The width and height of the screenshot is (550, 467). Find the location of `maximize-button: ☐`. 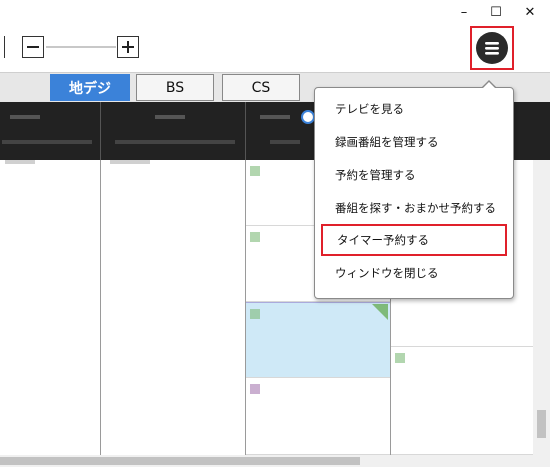

maximize-button: ☐ is located at coordinates (496, 12).